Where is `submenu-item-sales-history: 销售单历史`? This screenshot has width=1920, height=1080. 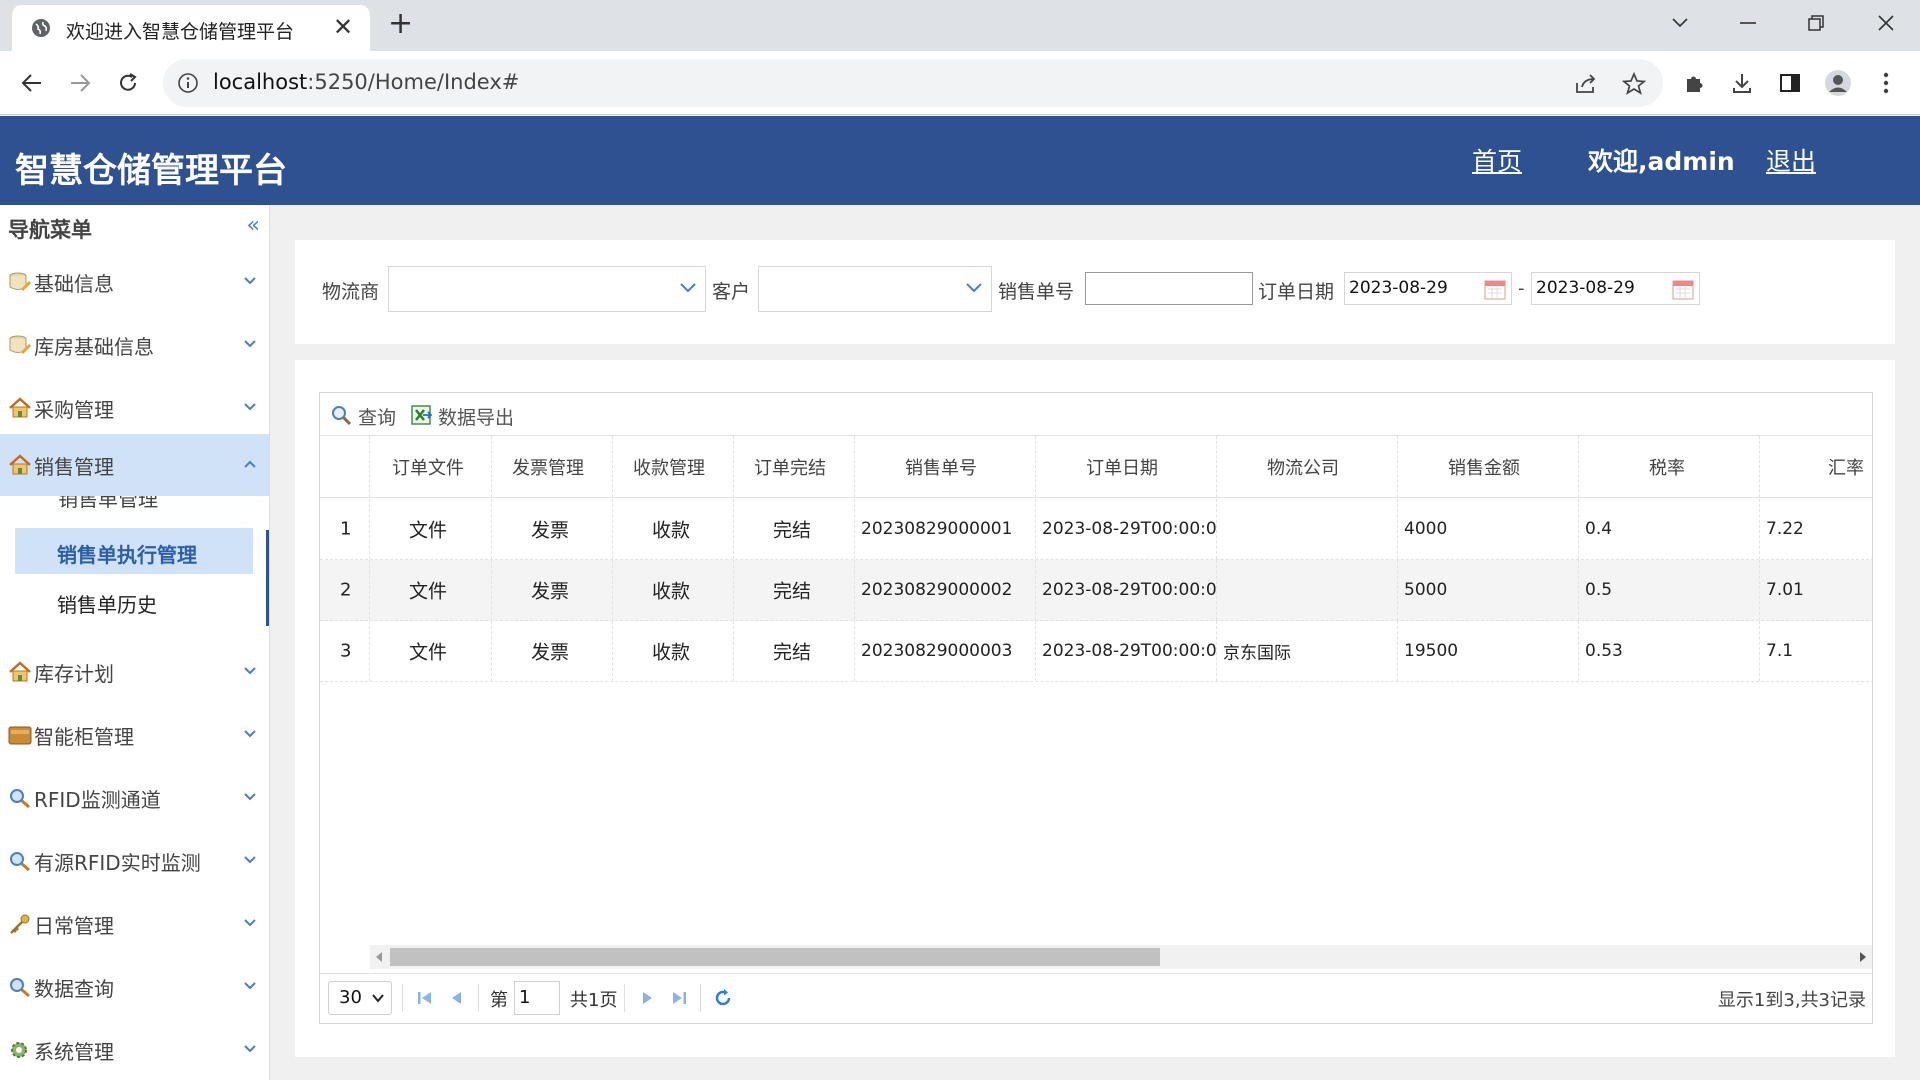 submenu-item-sales-history: 销售单历史 is located at coordinates (134, 601).